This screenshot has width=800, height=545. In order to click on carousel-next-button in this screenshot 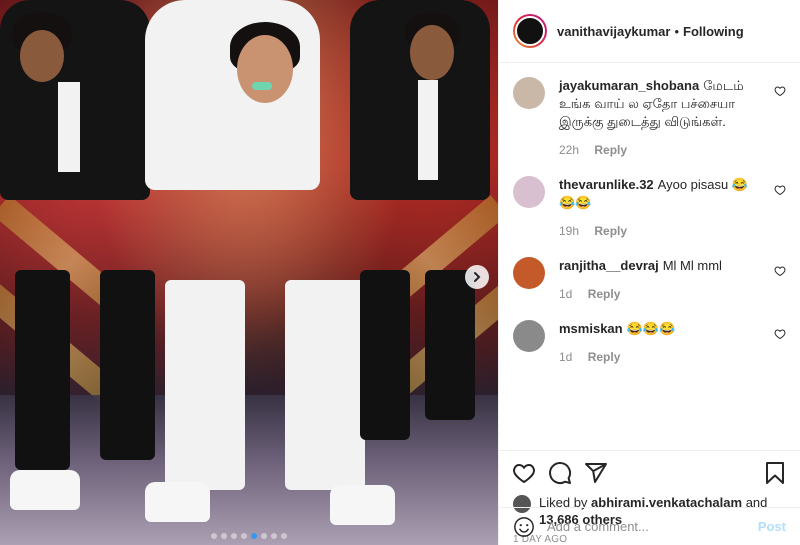, I will do `click(477, 277)`.